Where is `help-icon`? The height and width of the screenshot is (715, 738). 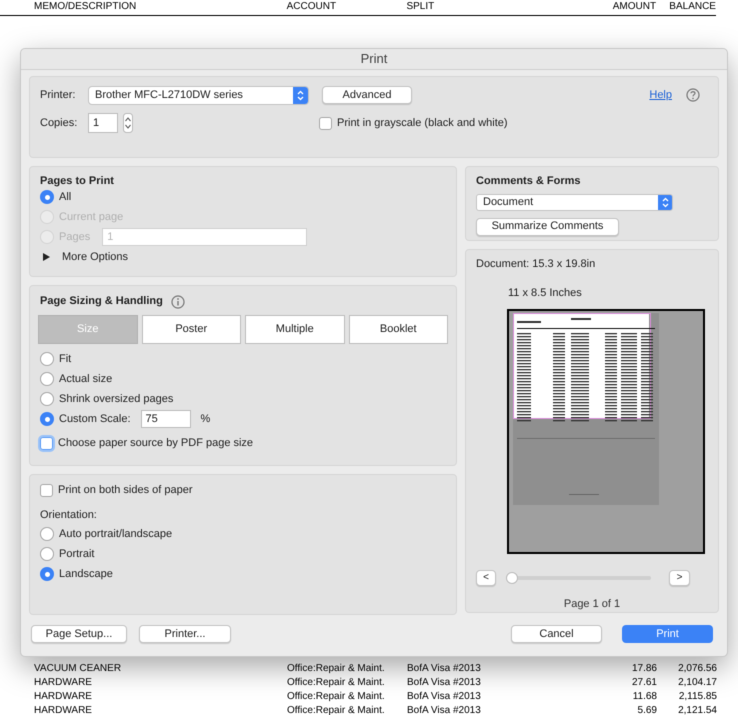 help-icon is located at coordinates (693, 95).